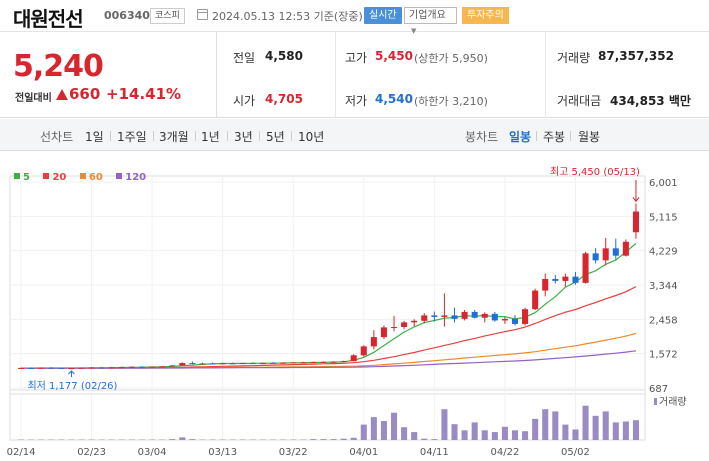 This screenshot has width=709, height=461. I want to click on legend-ma5: 5, so click(22, 177).